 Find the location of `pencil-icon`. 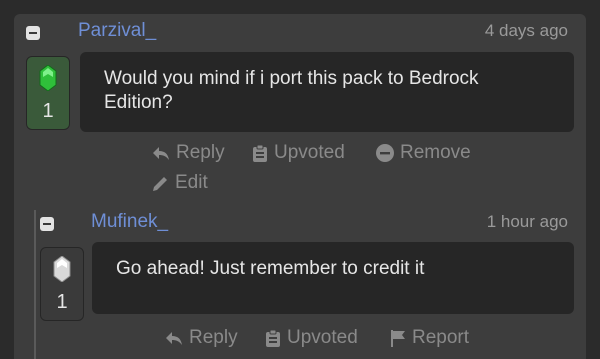

pencil-icon is located at coordinates (160, 183).